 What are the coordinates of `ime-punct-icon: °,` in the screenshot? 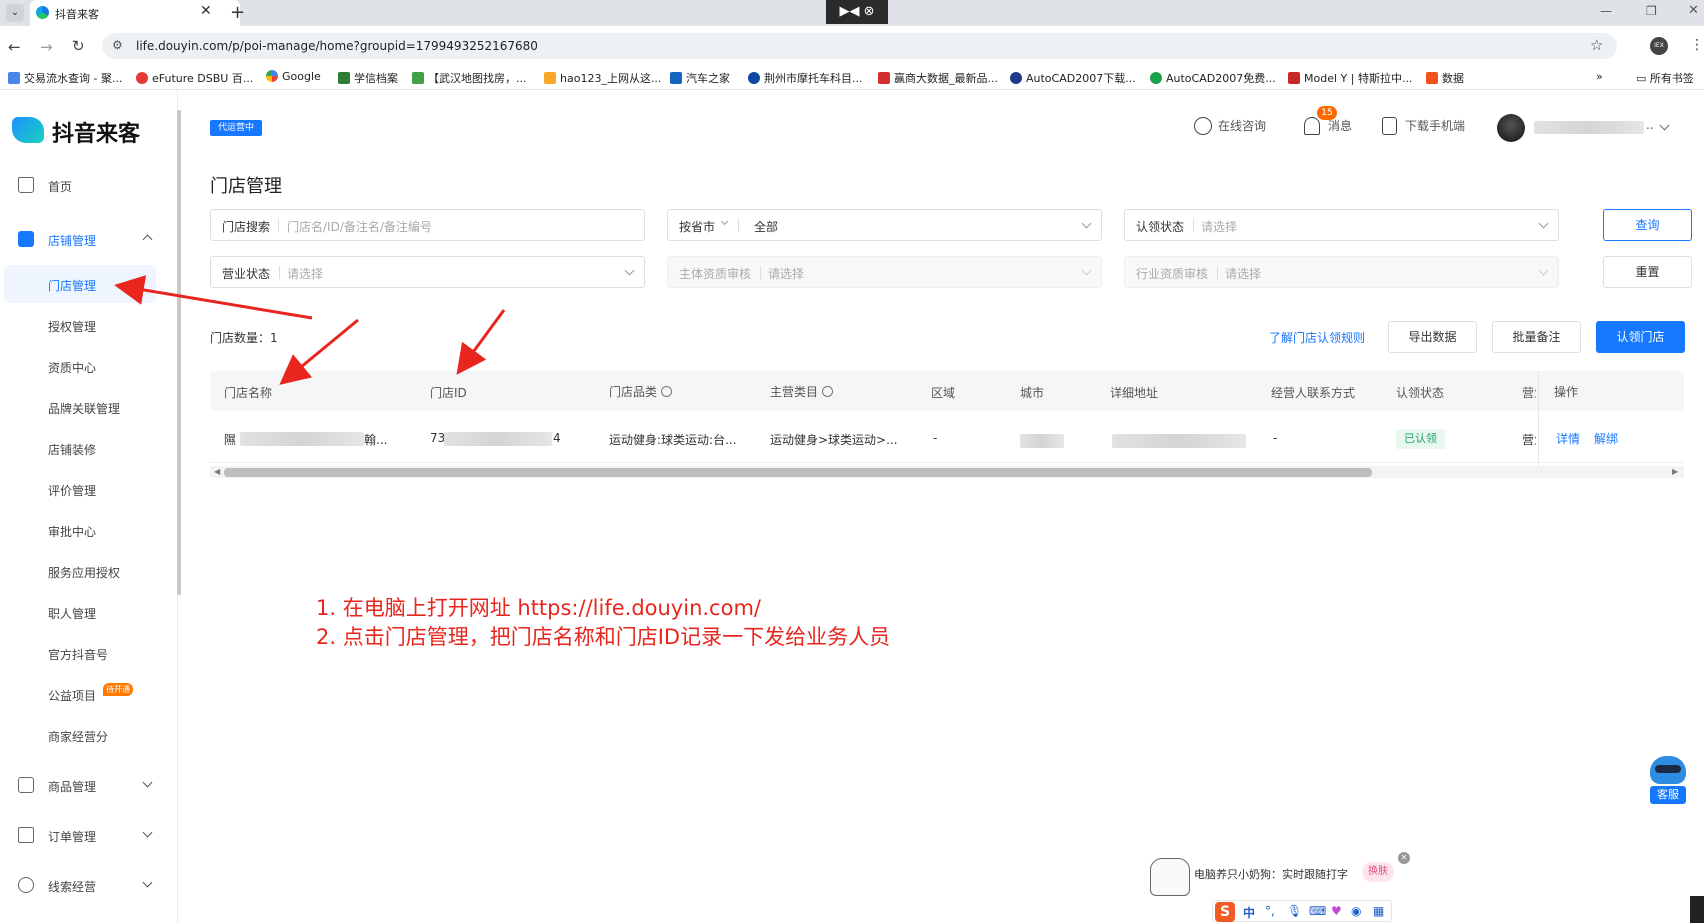 It's located at (1270, 911).